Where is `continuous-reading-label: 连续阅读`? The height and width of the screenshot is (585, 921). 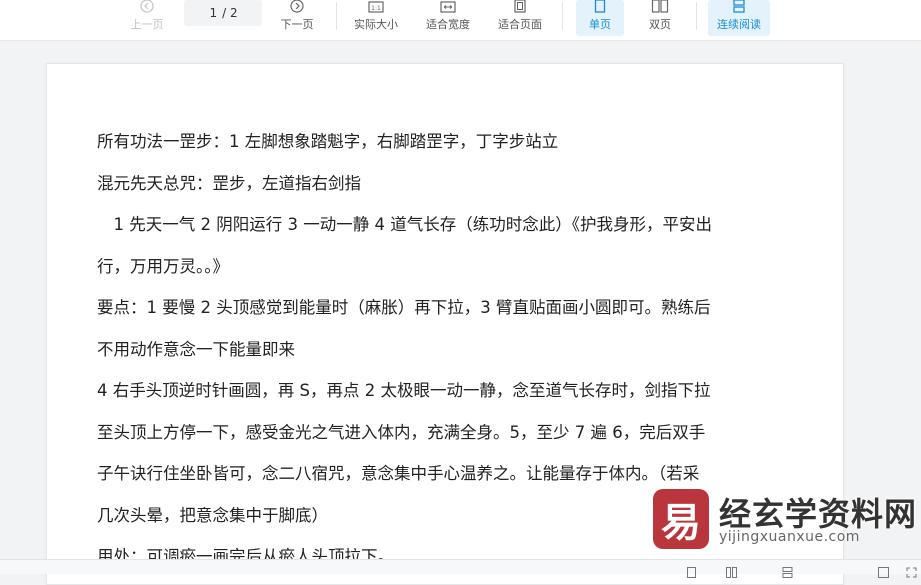 continuous-reading-label: 连续阅读 is located at coordinates (739, 24).